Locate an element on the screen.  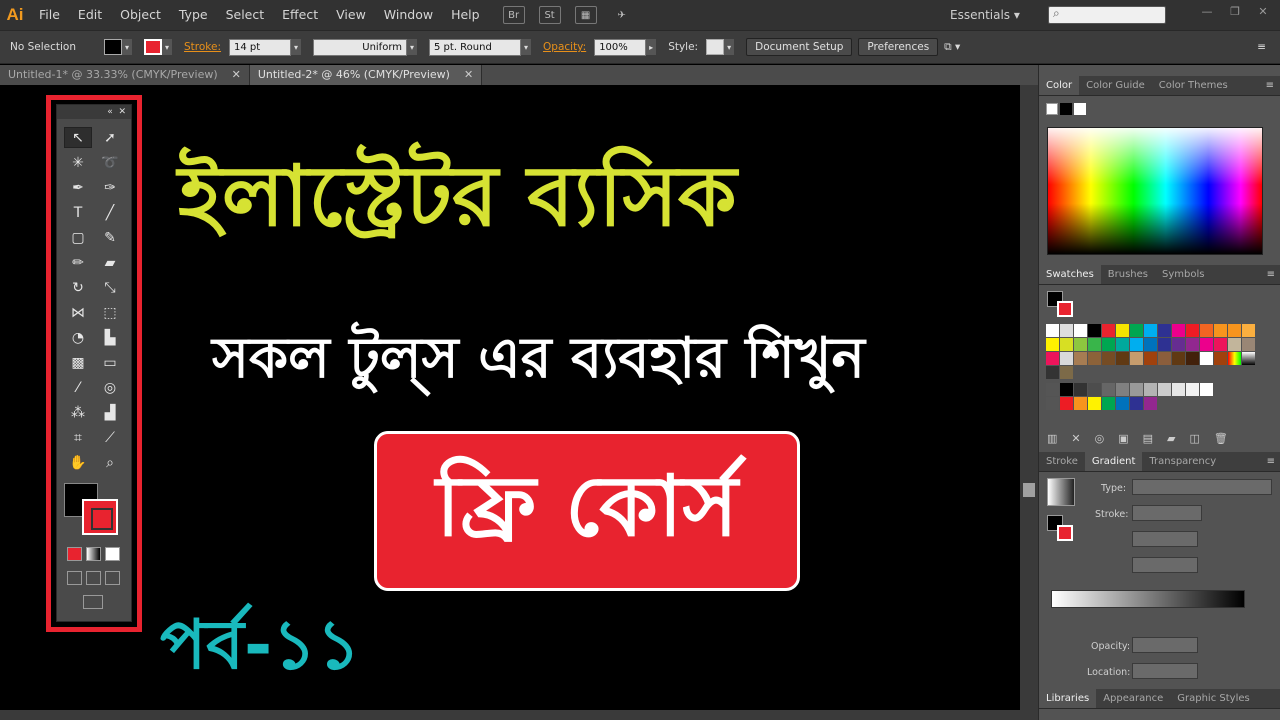
scroll-thumb is located at coordinates (1029, 490).